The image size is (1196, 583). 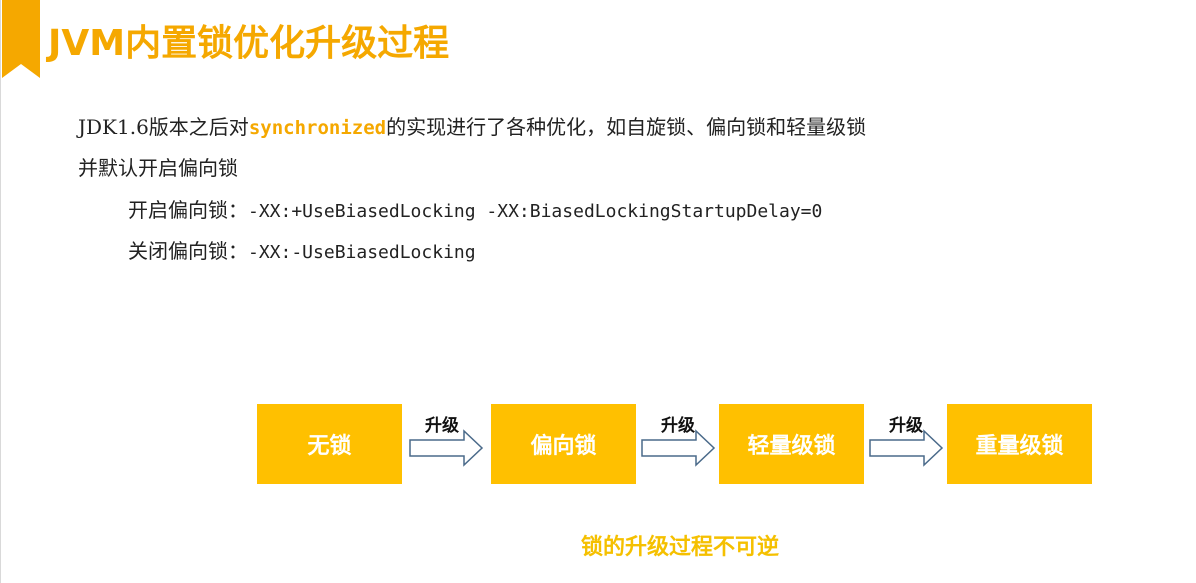 What do you see at coordinates (906, 426) in the screenshot?
I see `upgrade-label-3: 升级` at bounding box center [906, 426].